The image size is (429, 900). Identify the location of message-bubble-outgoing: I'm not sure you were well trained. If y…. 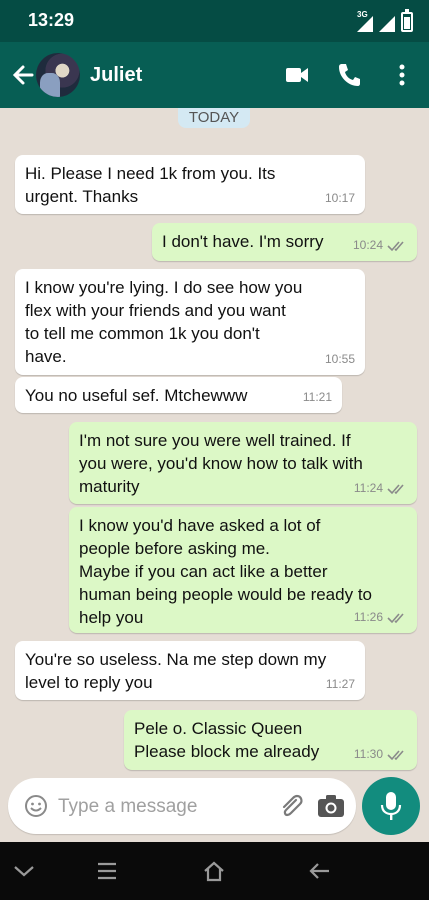
(243, 463).